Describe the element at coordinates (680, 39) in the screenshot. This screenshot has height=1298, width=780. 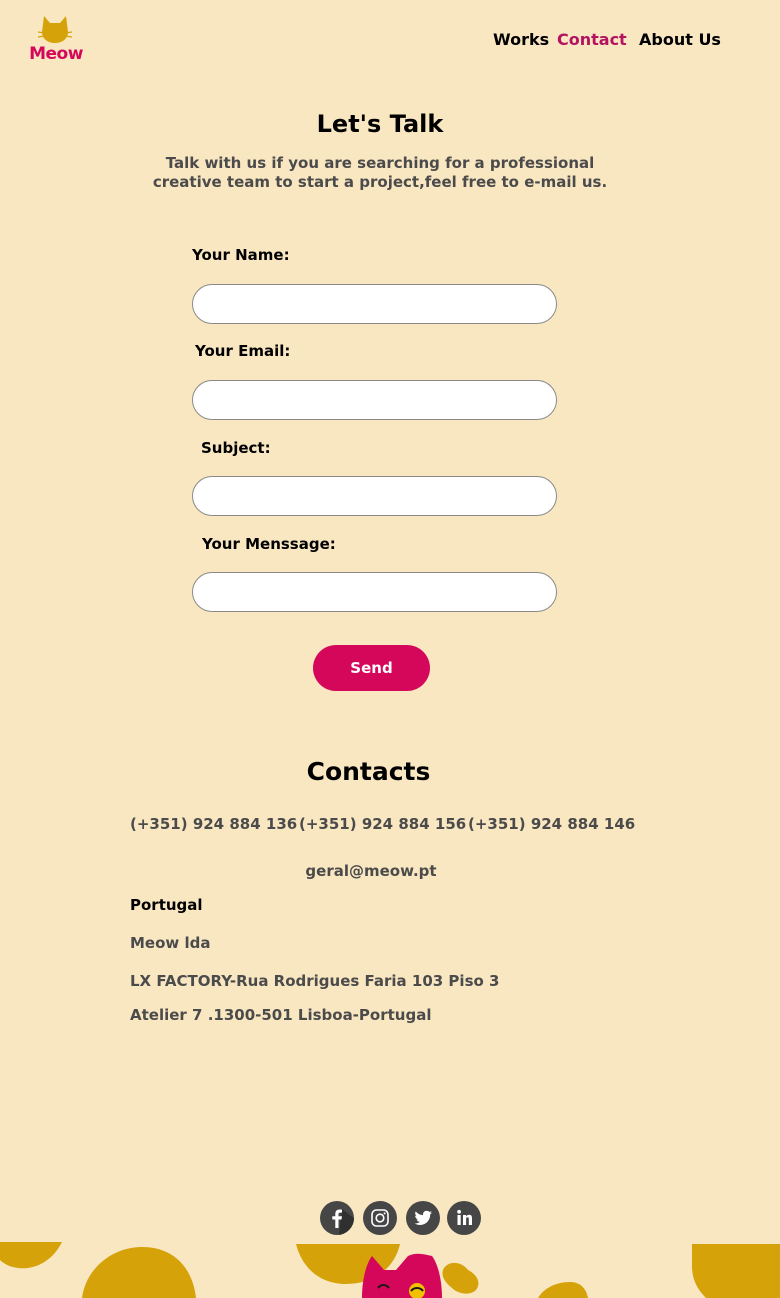
I see `nav-link-about-us: About Us` at that location.